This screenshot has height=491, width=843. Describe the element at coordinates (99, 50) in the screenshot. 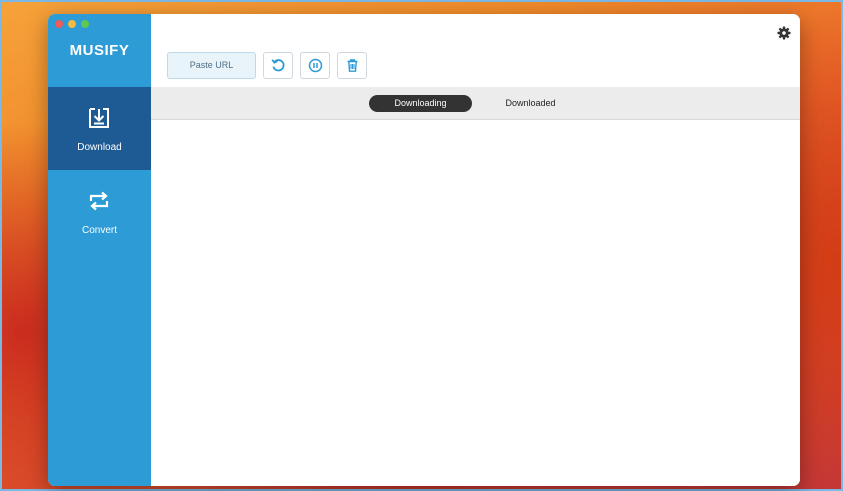

I see `app-logo: MUSIFY` at that location.